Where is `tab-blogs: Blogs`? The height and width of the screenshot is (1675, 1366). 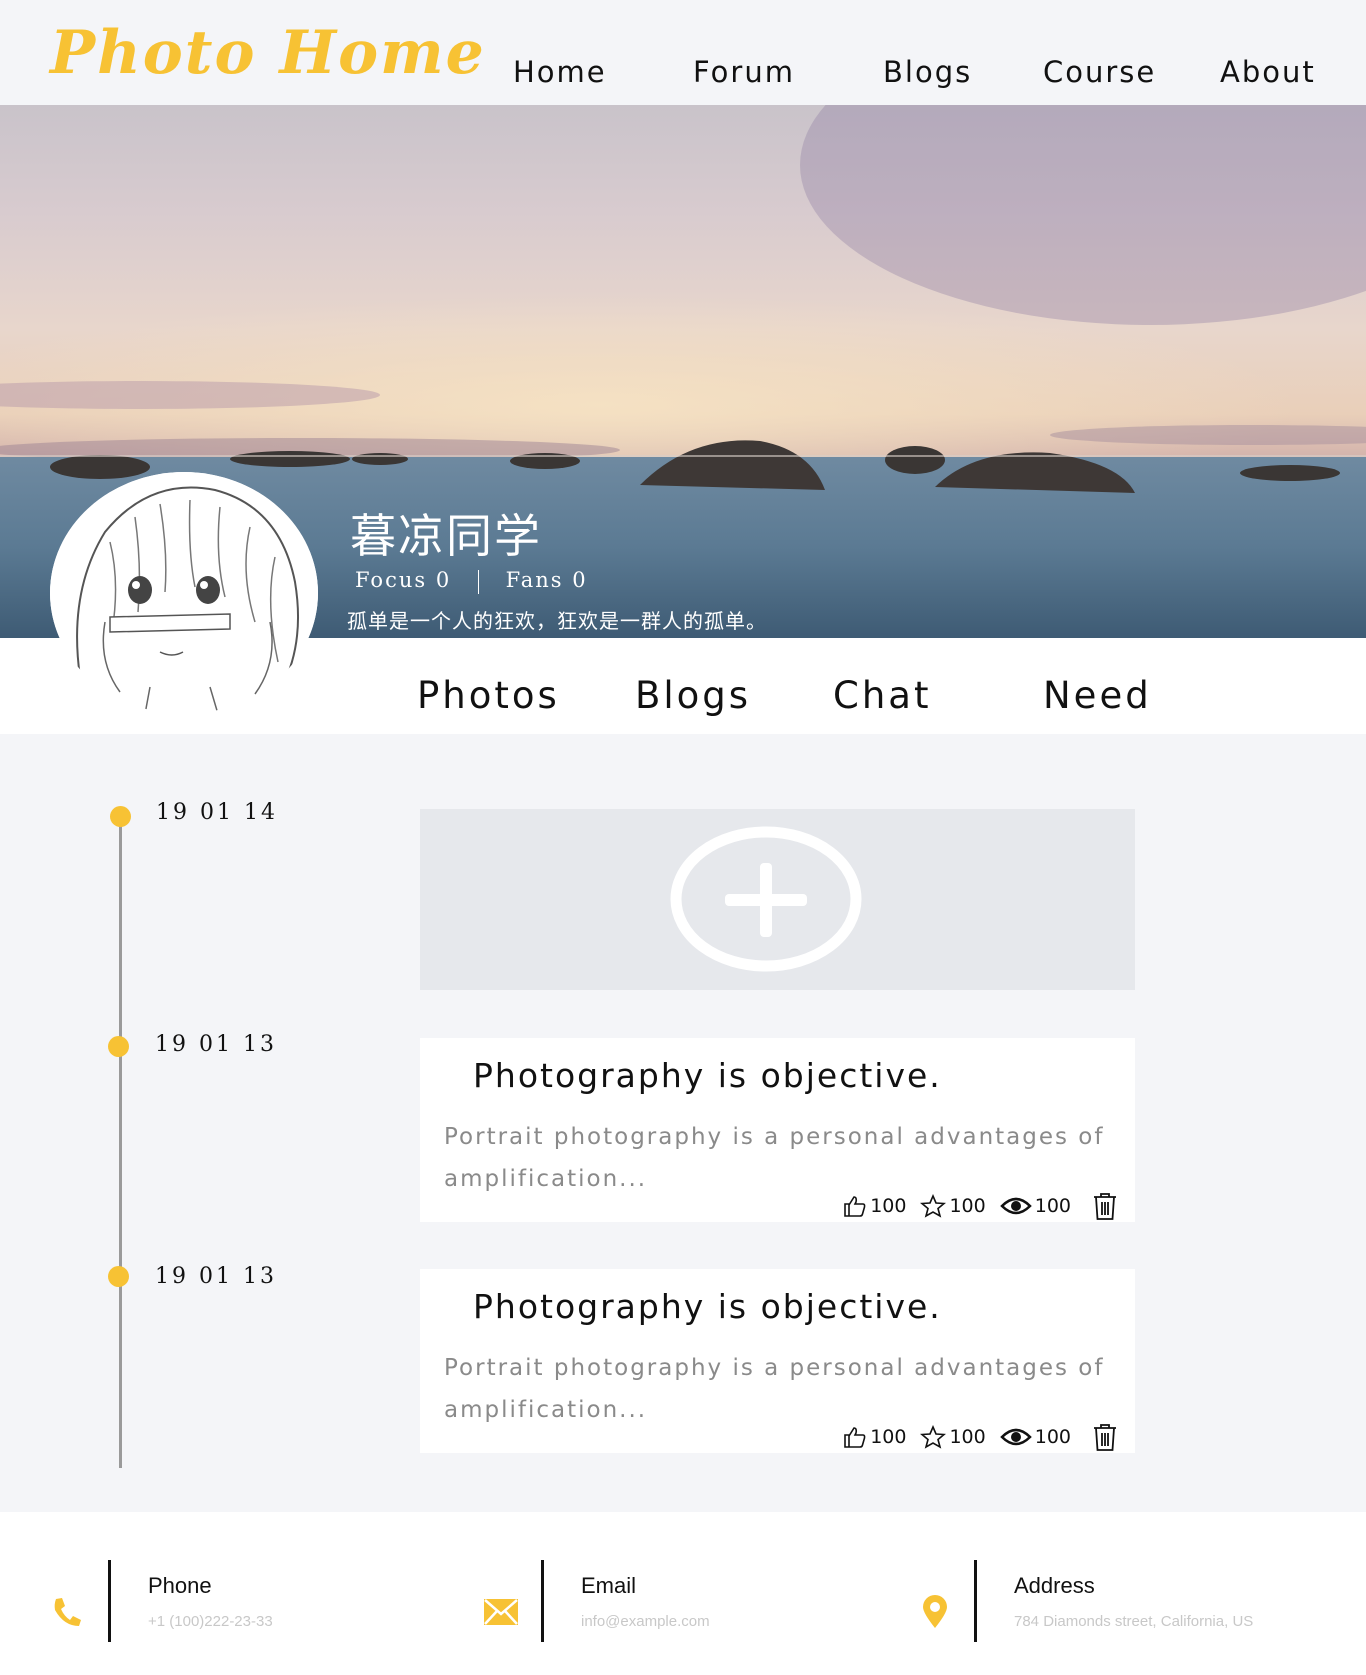
tab-blogs: Blogs is located at coordinates (693, 695).